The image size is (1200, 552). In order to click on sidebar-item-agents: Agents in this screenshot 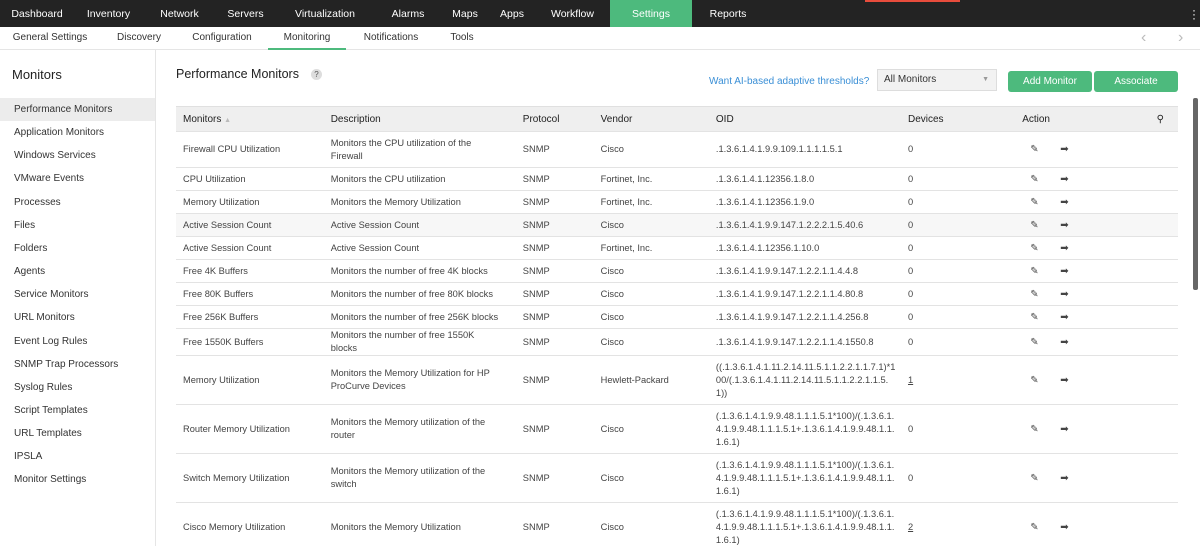, I will do `click(77, 271)`.